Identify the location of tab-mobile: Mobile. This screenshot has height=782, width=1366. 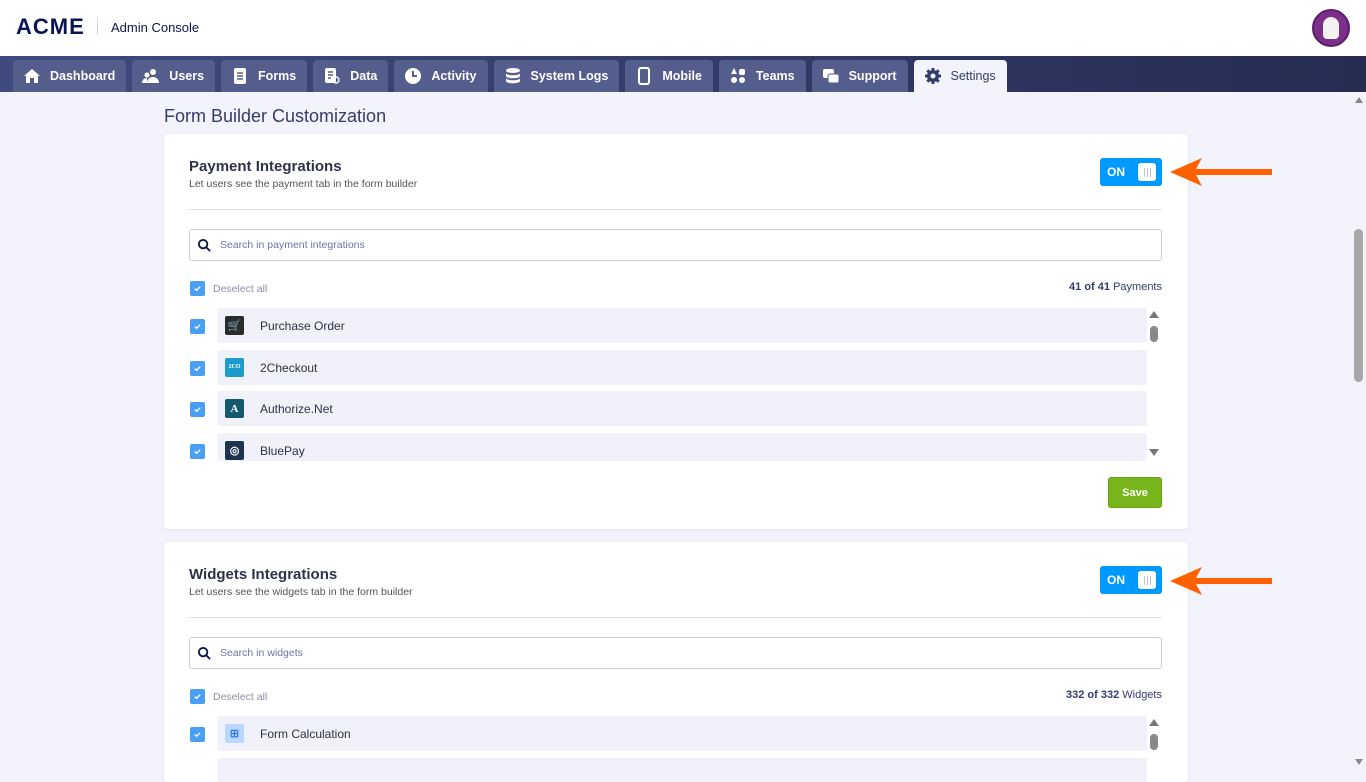
(669, 76).